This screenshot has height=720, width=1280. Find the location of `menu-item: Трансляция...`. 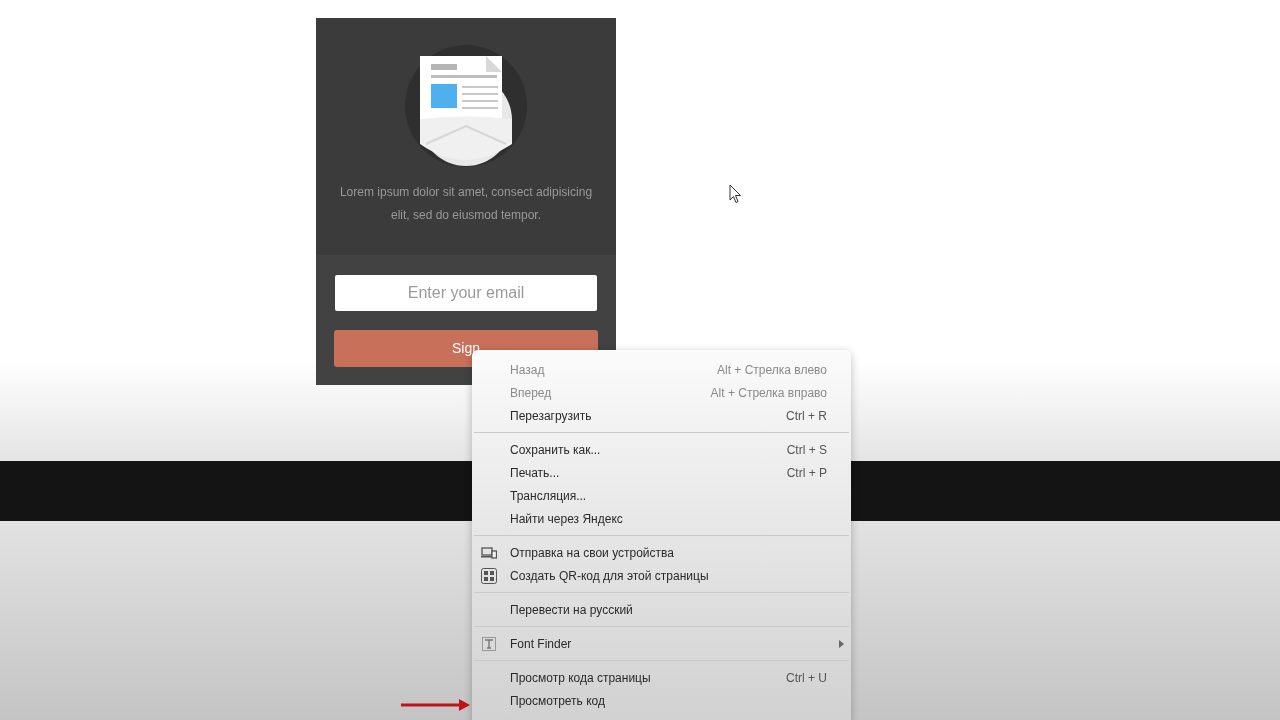

menu-item: Трансляция... is located at coordinates (661, 495).